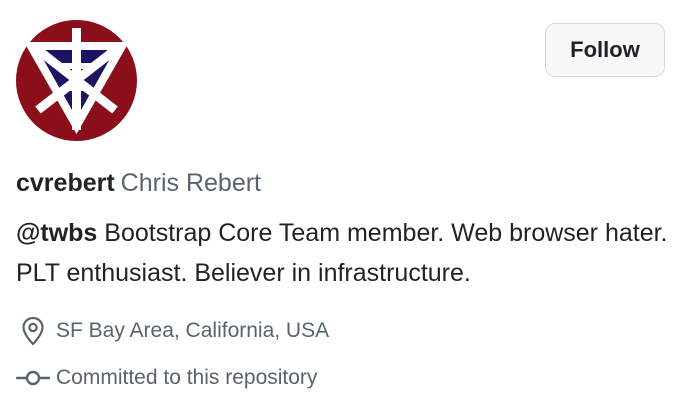 This screenshot has height=408, width=695. What do you see at coordinates (65, 183) in the screenshot?
I see `user-login: cvrebert` at bounding box center [65, 183].